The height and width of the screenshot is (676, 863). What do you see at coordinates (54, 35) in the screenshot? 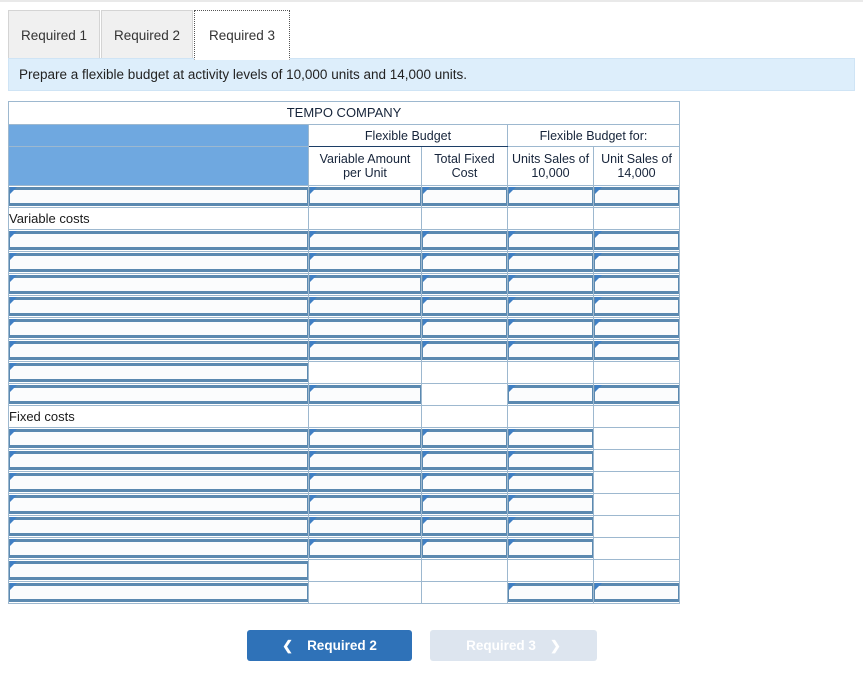
I see `tab-required-1: Required 1` at bounding box center [54, 35].